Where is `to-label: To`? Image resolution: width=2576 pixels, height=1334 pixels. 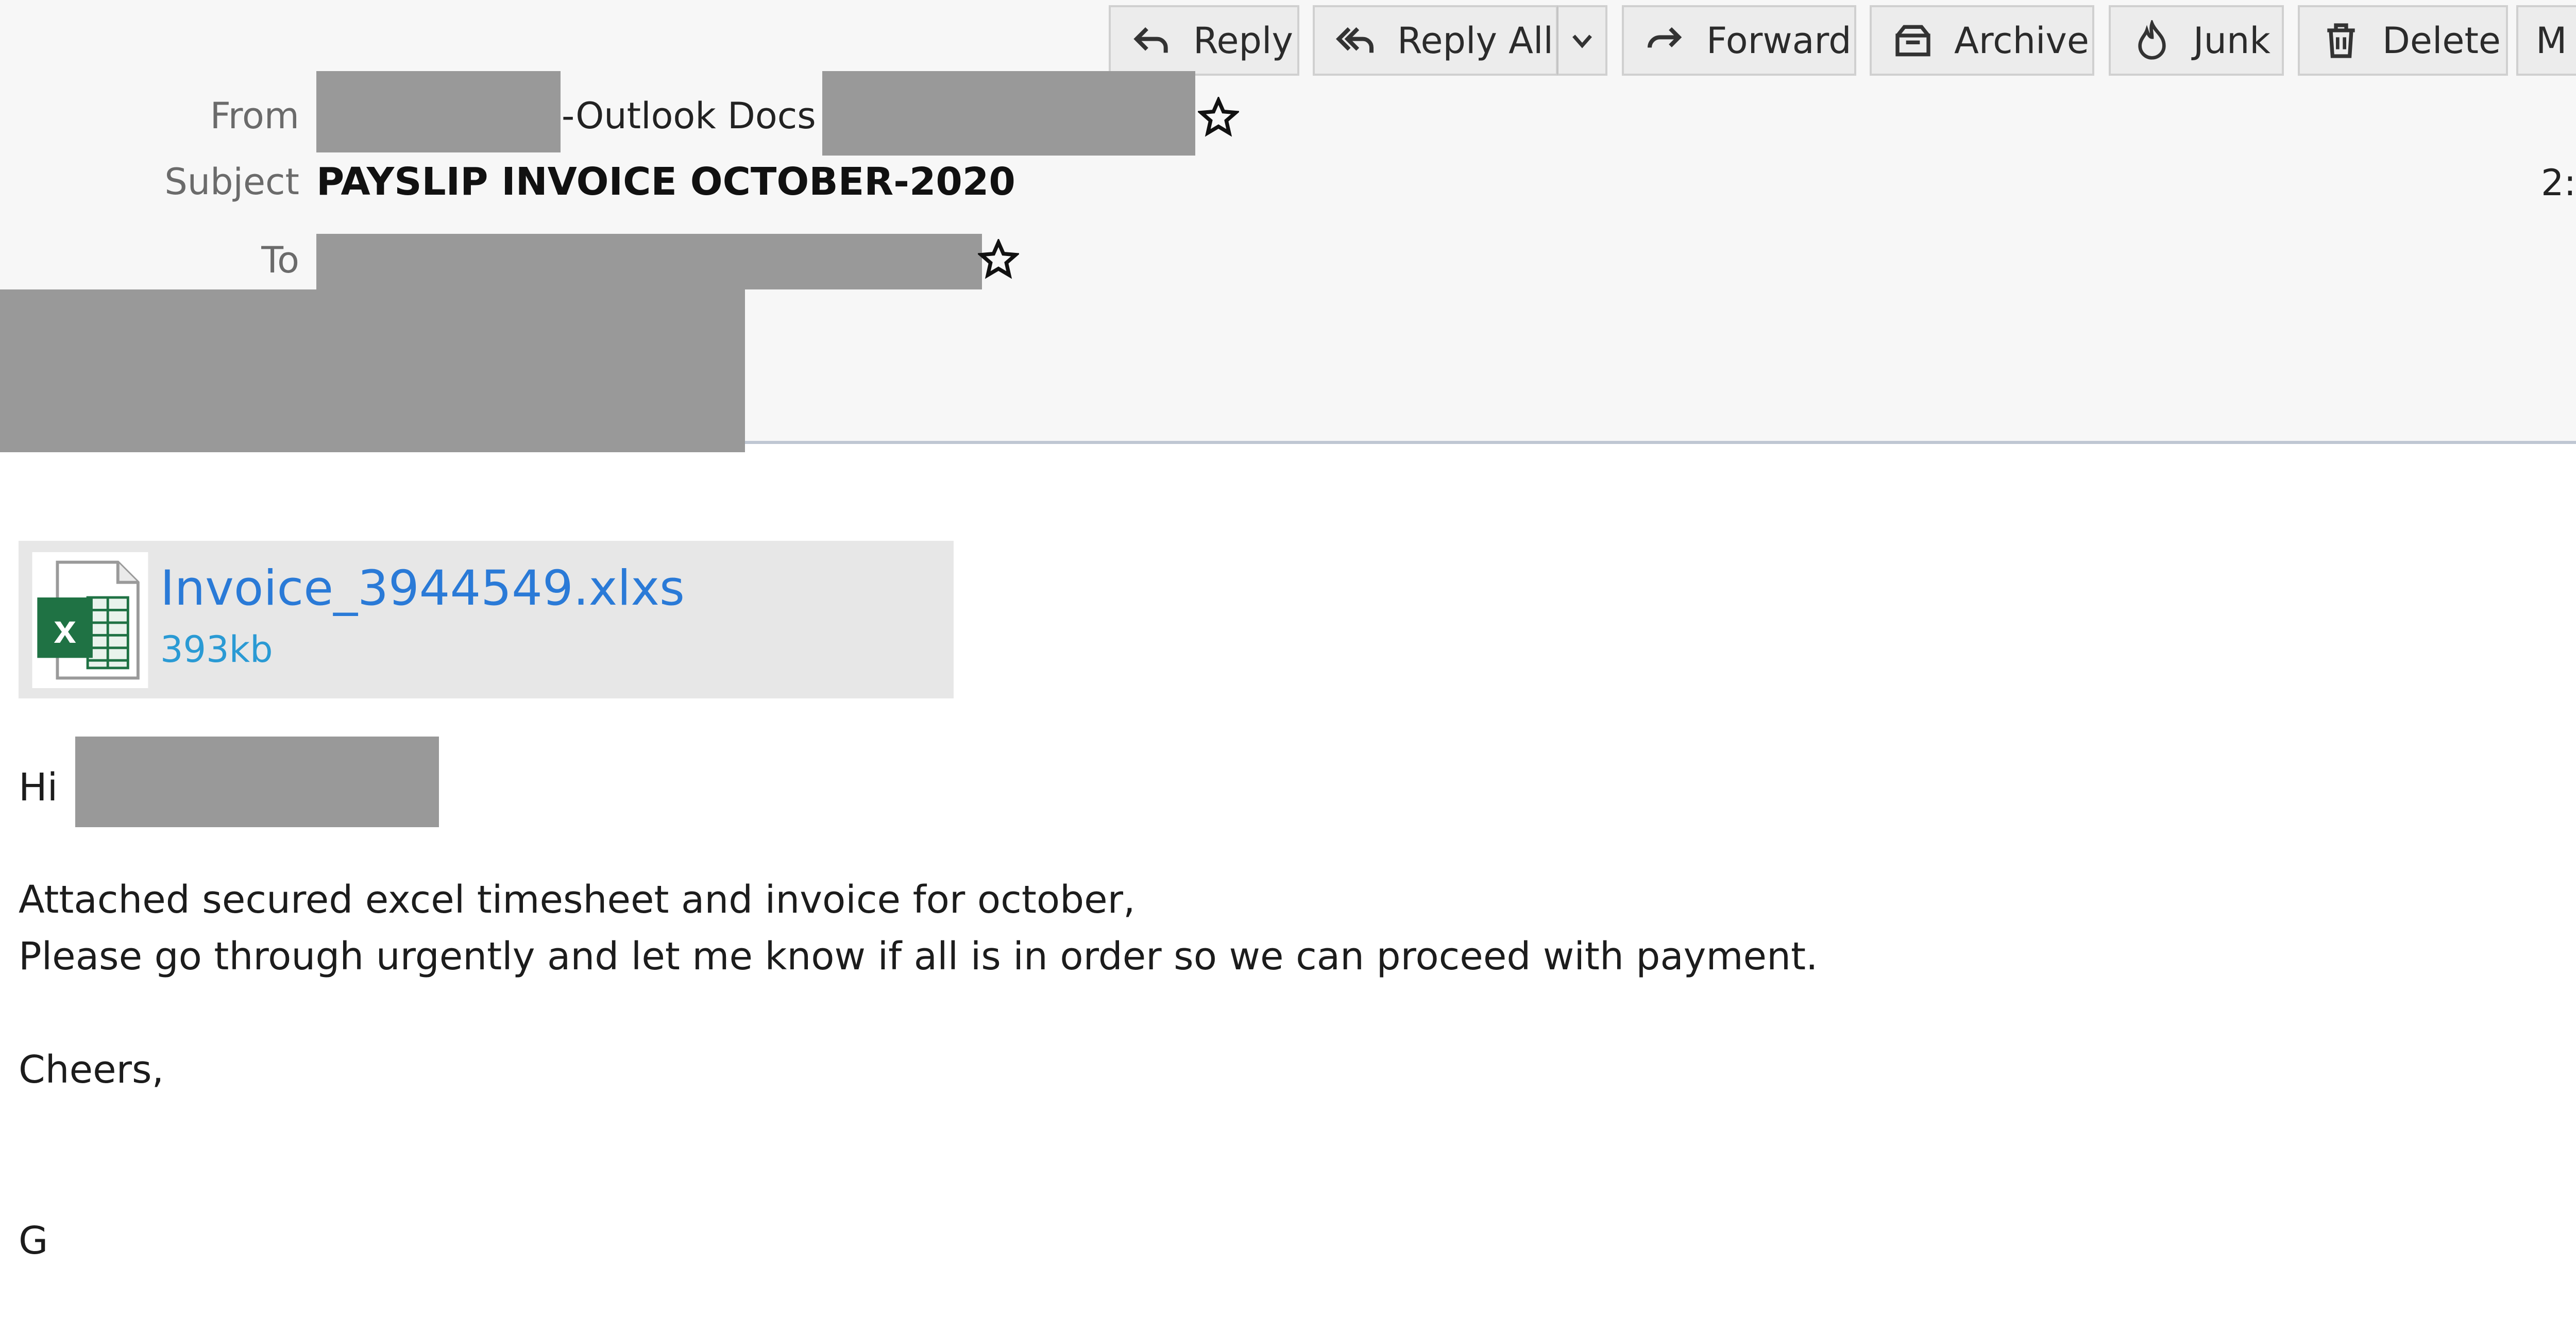 to-label: To is located at coordinates (280, 260).